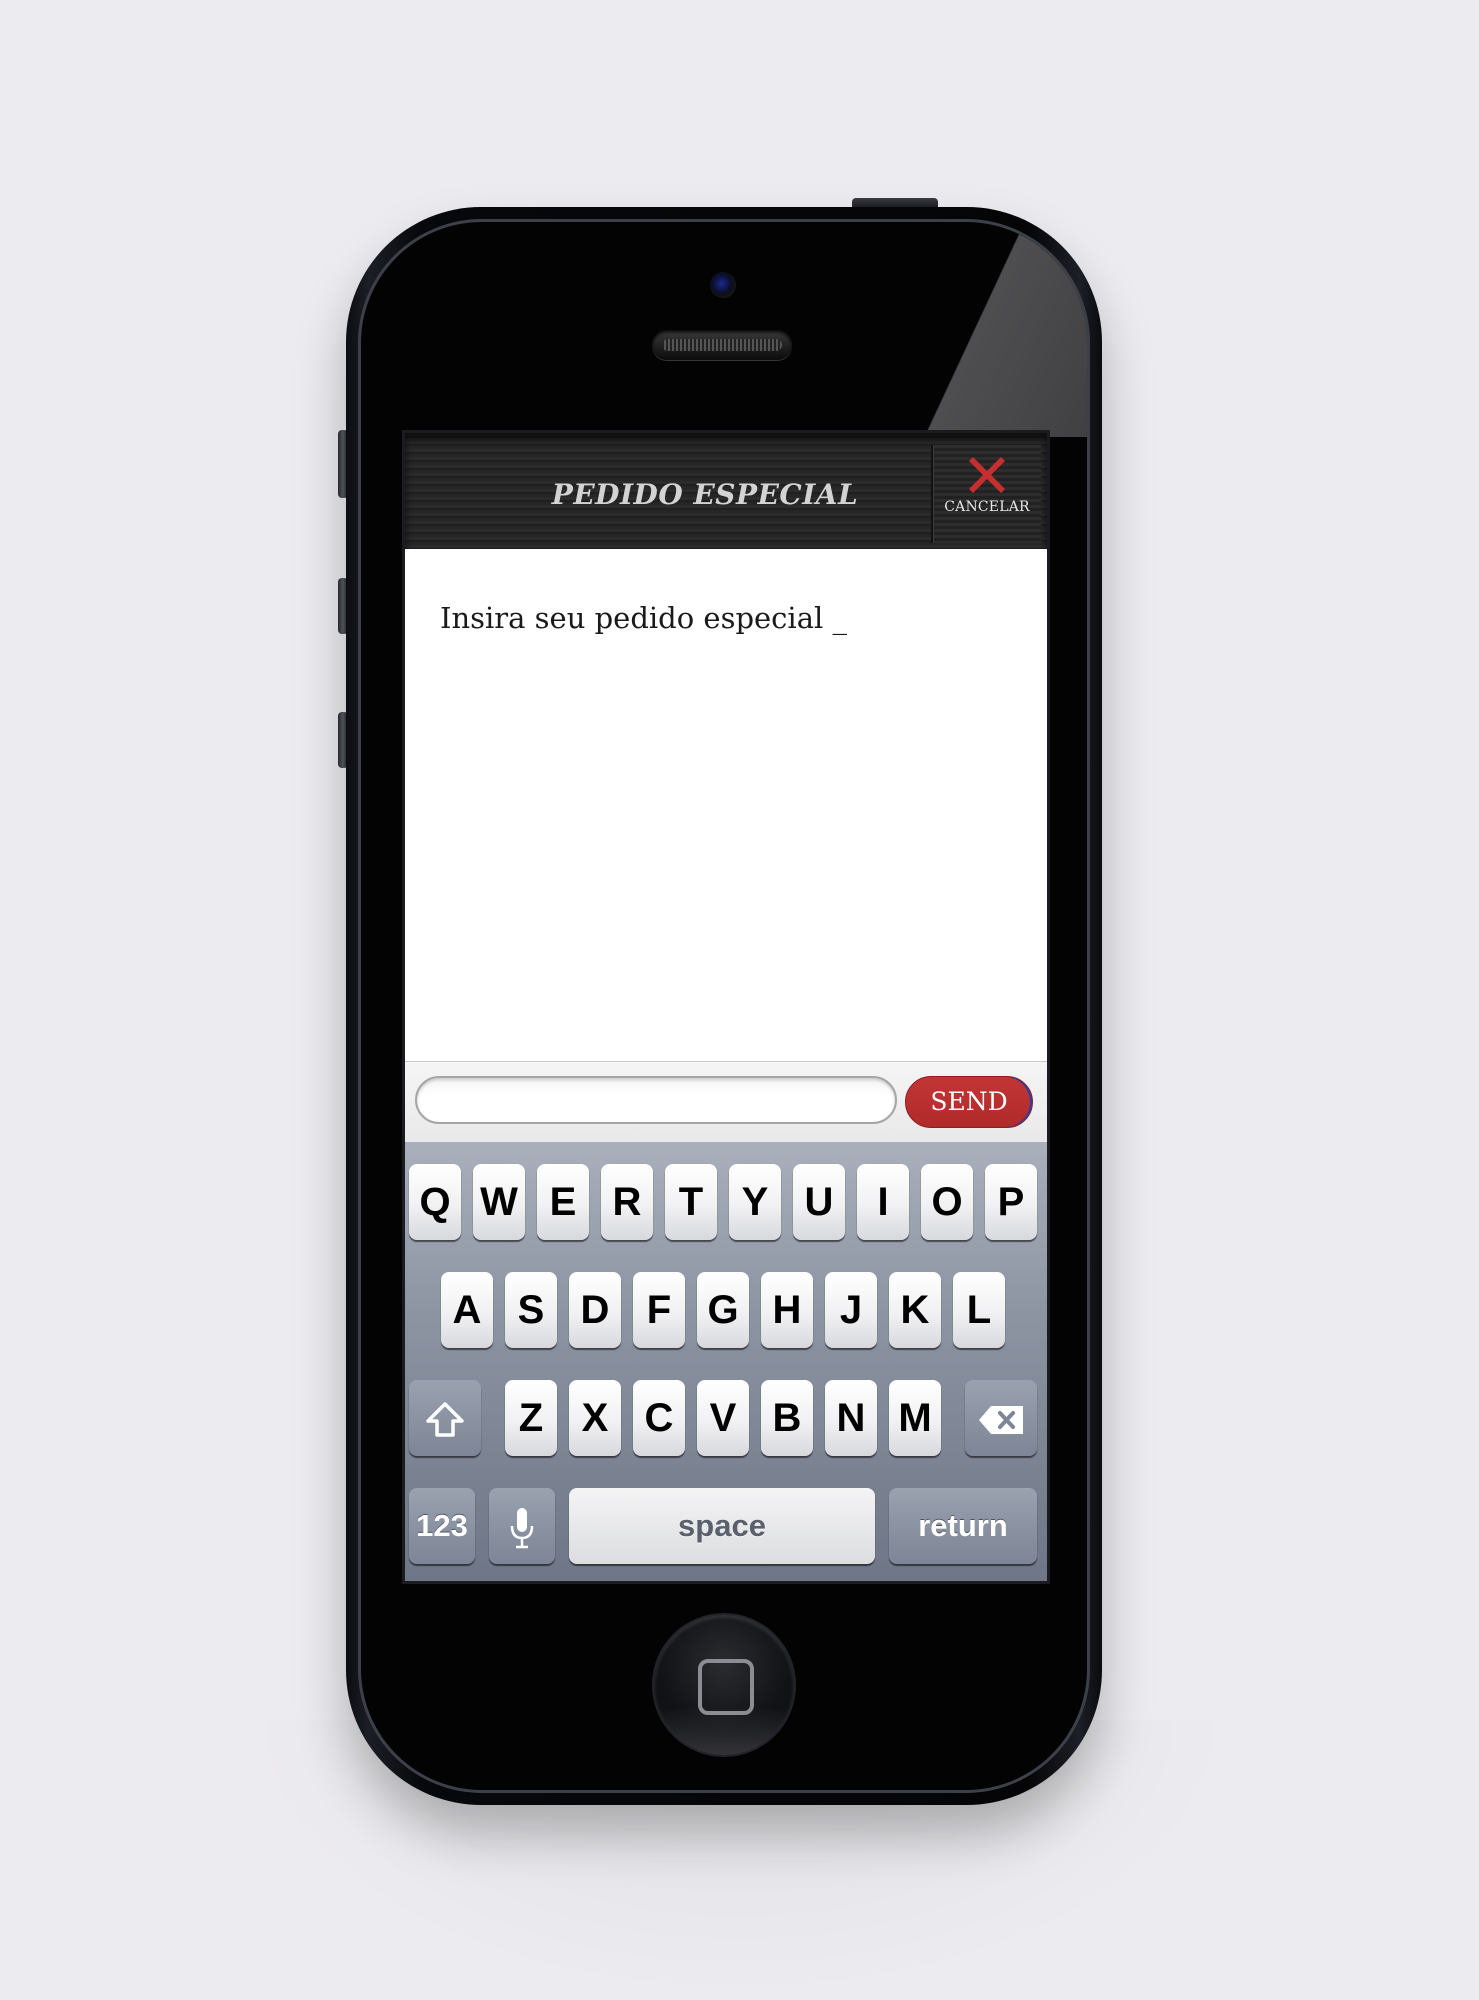  Describe the element at coordinates (531, 1418) in the screenshot. I see `key-z: Z` at that location.